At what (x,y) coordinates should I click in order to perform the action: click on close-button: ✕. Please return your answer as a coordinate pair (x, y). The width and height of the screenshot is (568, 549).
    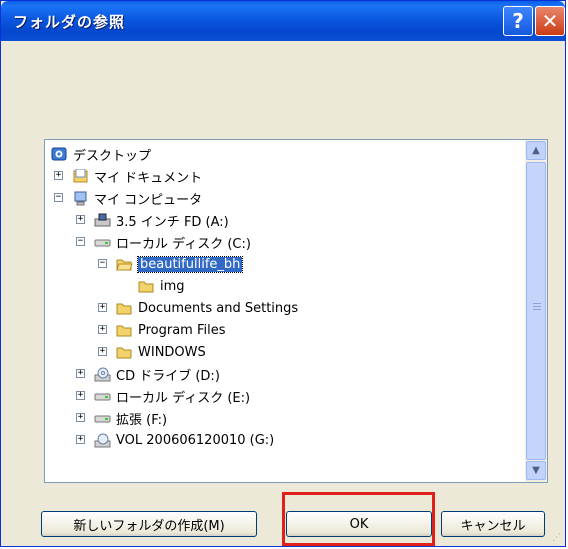
    Looking at the image, I should click on (550, 21).